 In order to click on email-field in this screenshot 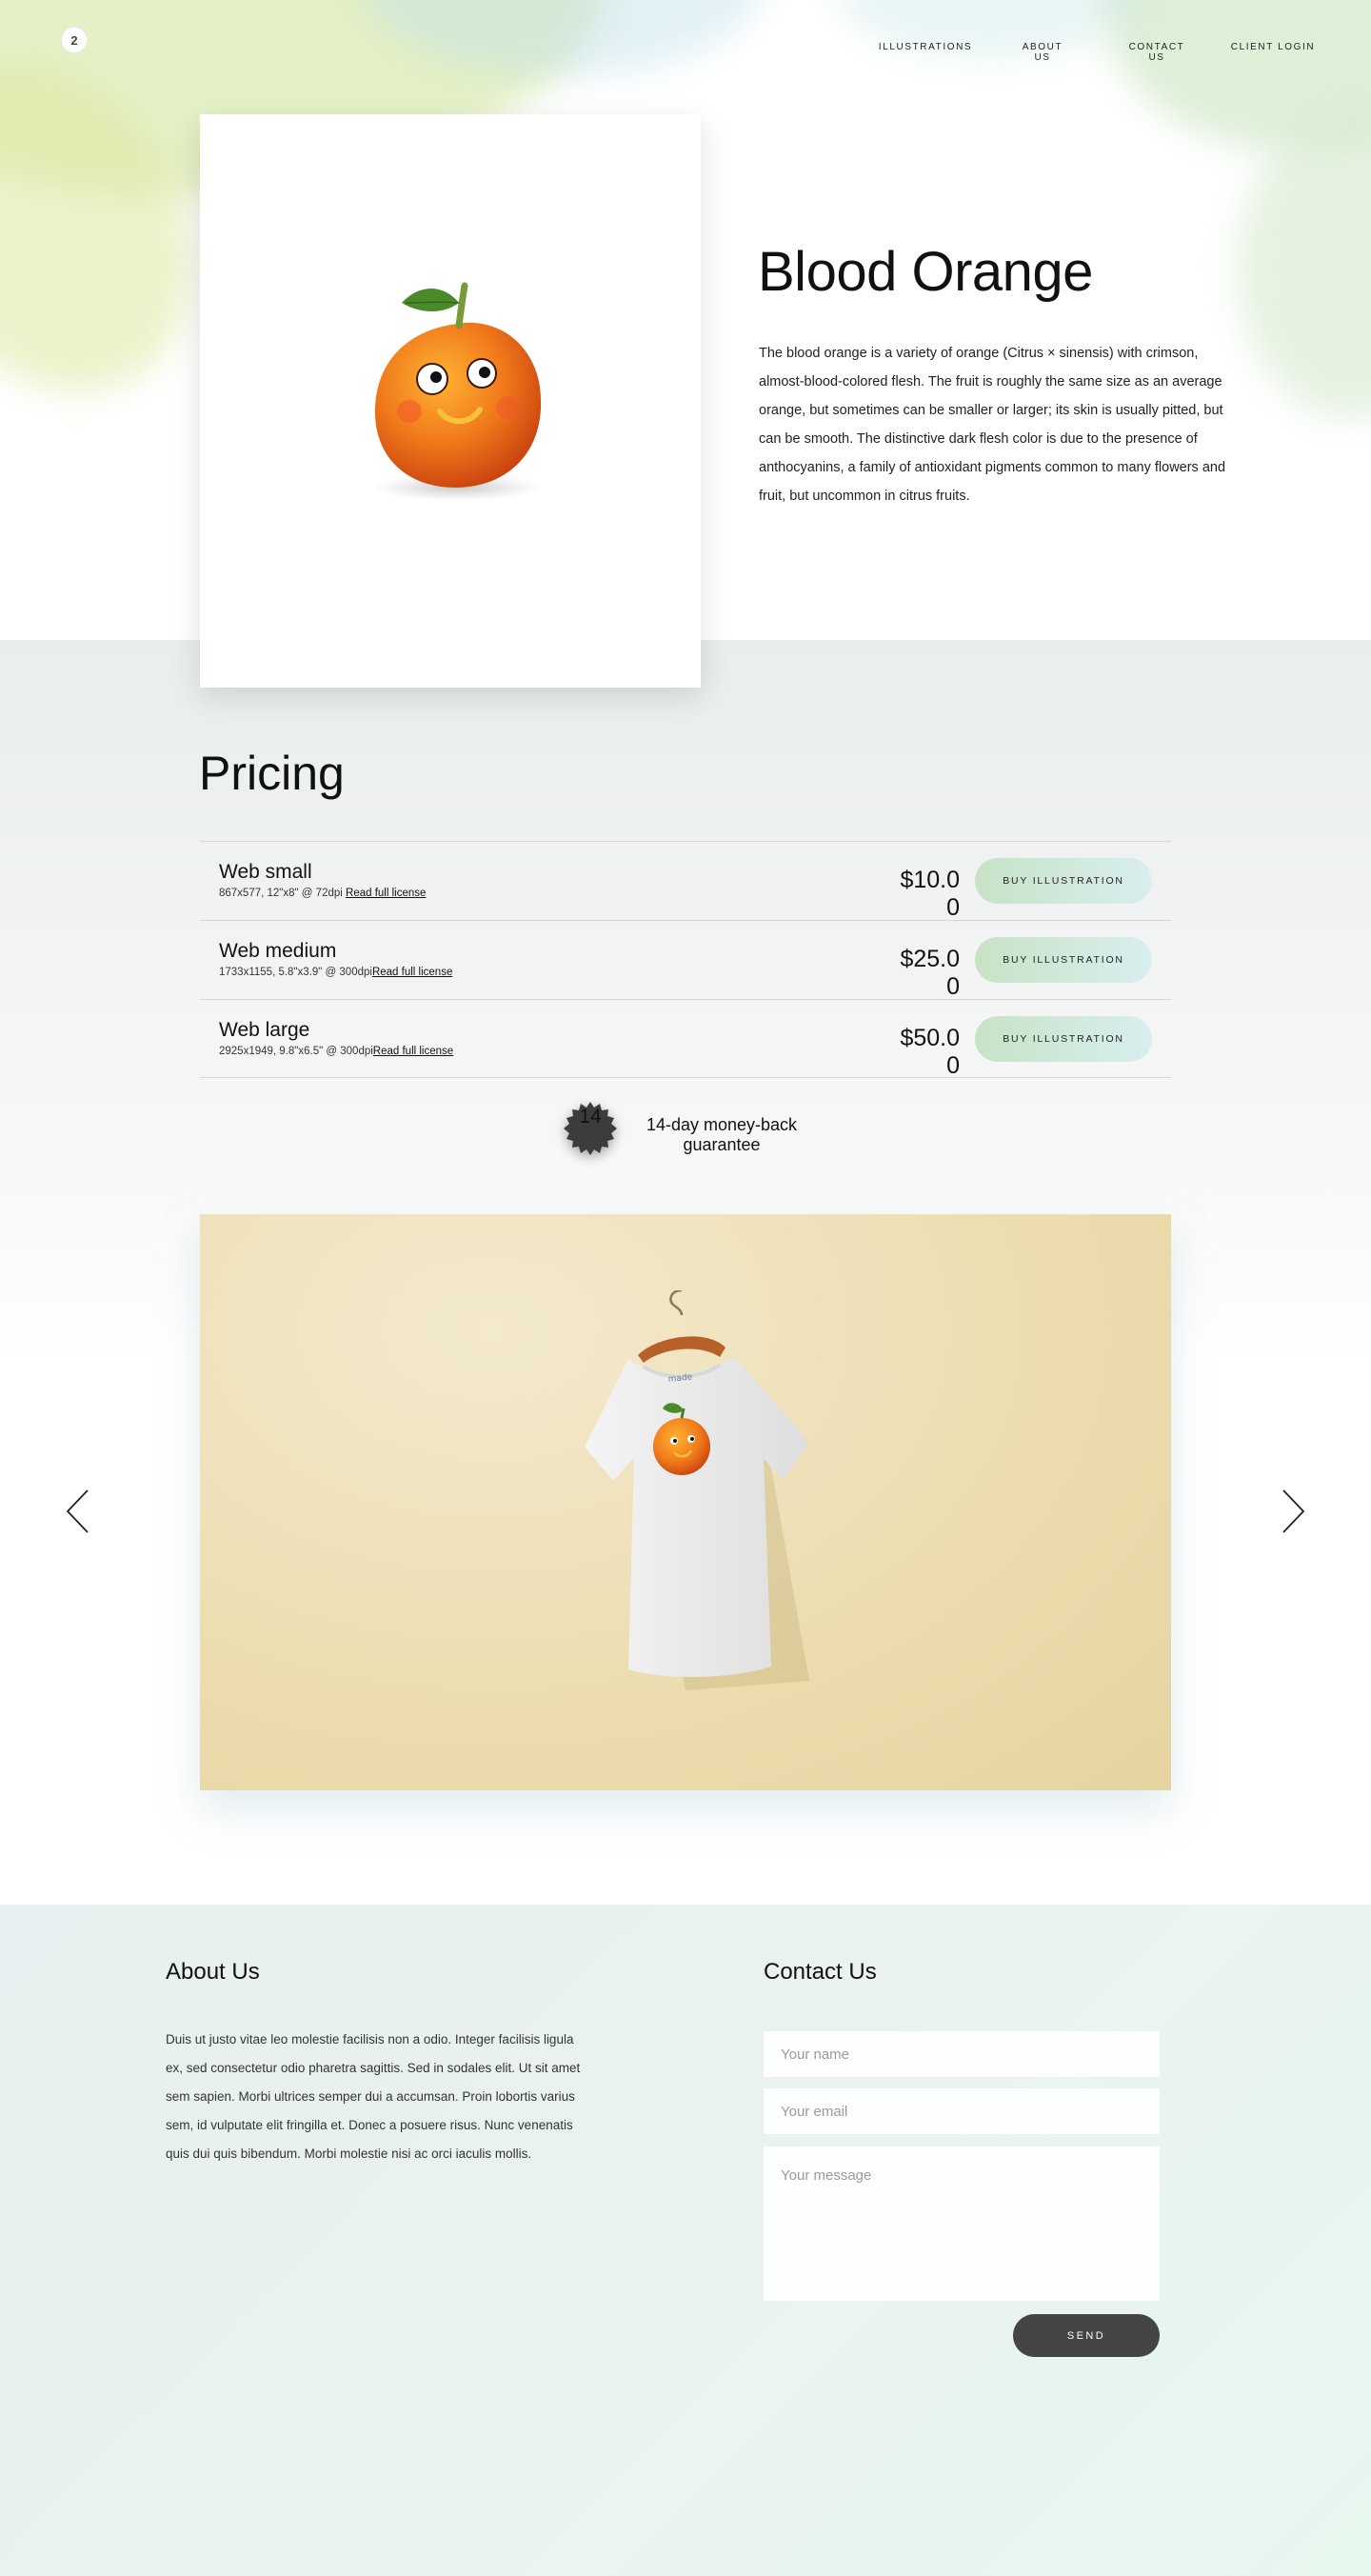, I will do `click(962, 2111)`.